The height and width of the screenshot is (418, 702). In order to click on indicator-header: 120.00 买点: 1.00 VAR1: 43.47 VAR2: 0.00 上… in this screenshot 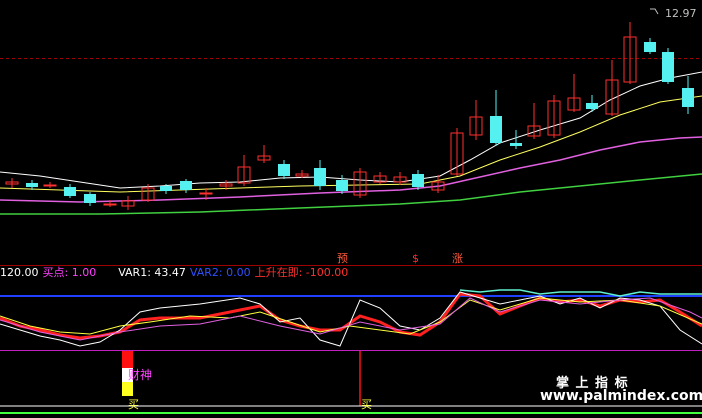, I will do `click(174, 273)`.